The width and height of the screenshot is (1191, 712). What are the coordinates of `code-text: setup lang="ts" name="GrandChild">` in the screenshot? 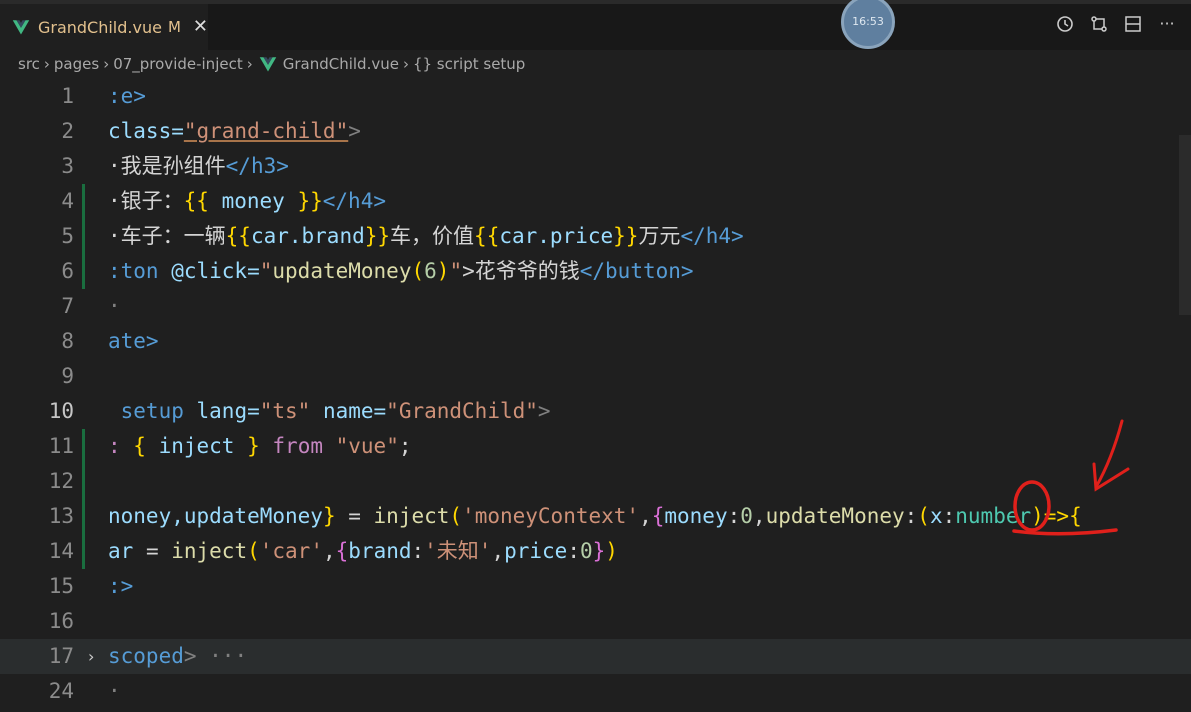 It's located at (329, 411).